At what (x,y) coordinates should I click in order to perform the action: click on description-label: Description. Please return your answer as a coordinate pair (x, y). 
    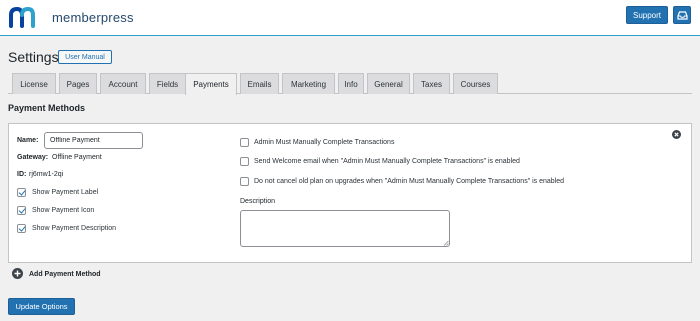
    Looking at the image, I should click on (258, 201).